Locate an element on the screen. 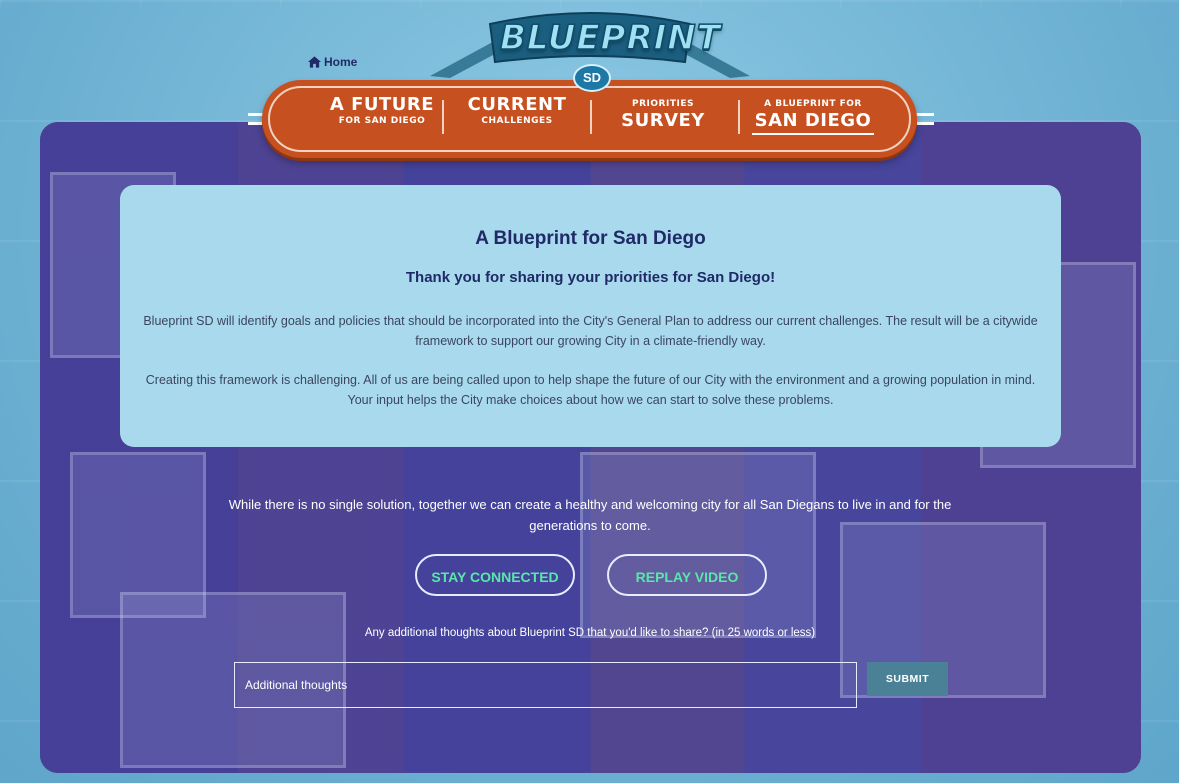 Image resolution: width=1179 pixels, height=783 pixels. nav-item-a-future: A FUTURE FOR SAN DIEGO is located at coordinates (382, 110).